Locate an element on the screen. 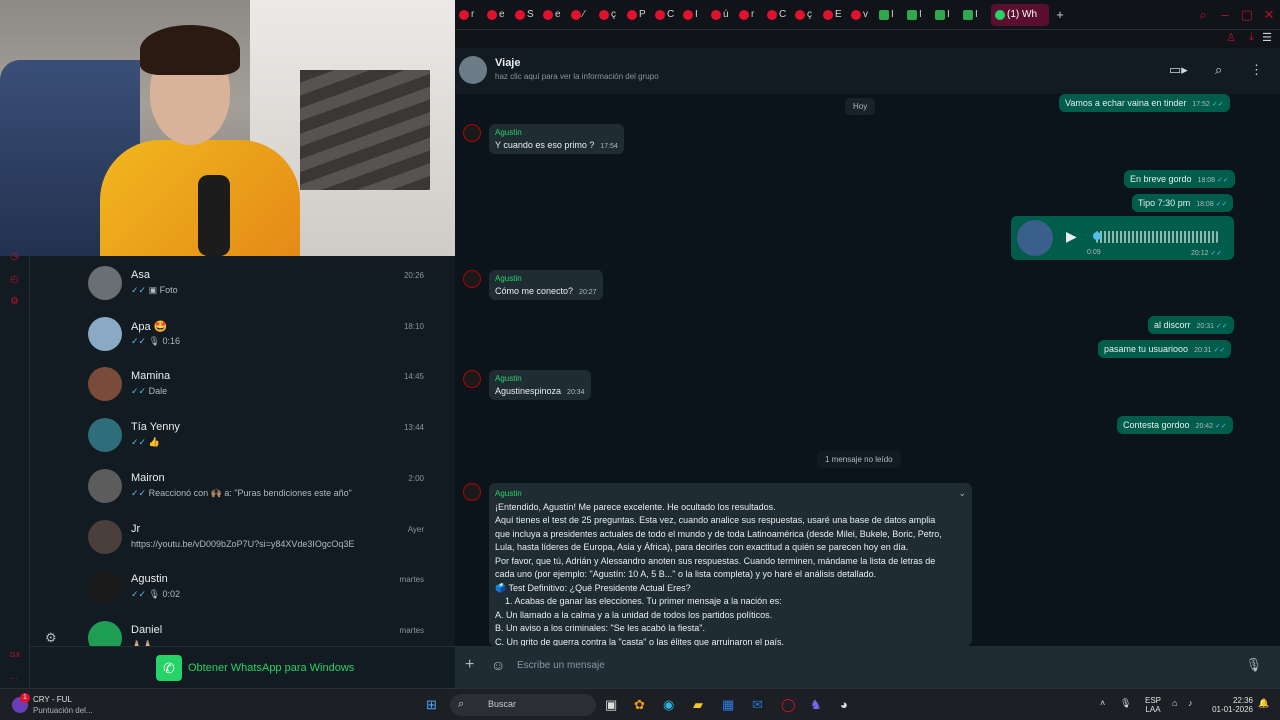 The height and width of the screenshot is (720, 1280). message-in: Agustin Agustinespinoza 20:34 is located at coordinates (540, 385).